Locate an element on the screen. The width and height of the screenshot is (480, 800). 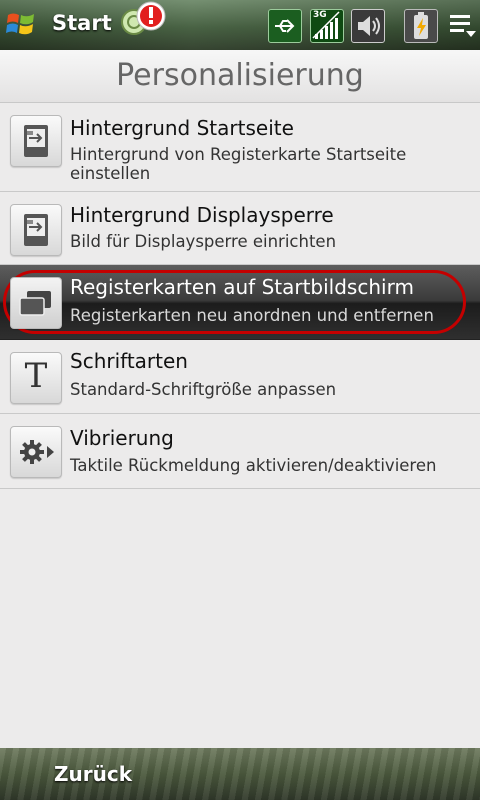
item-title: Registerkarten auf Startbildschirm is located at coordinates (242, 287).